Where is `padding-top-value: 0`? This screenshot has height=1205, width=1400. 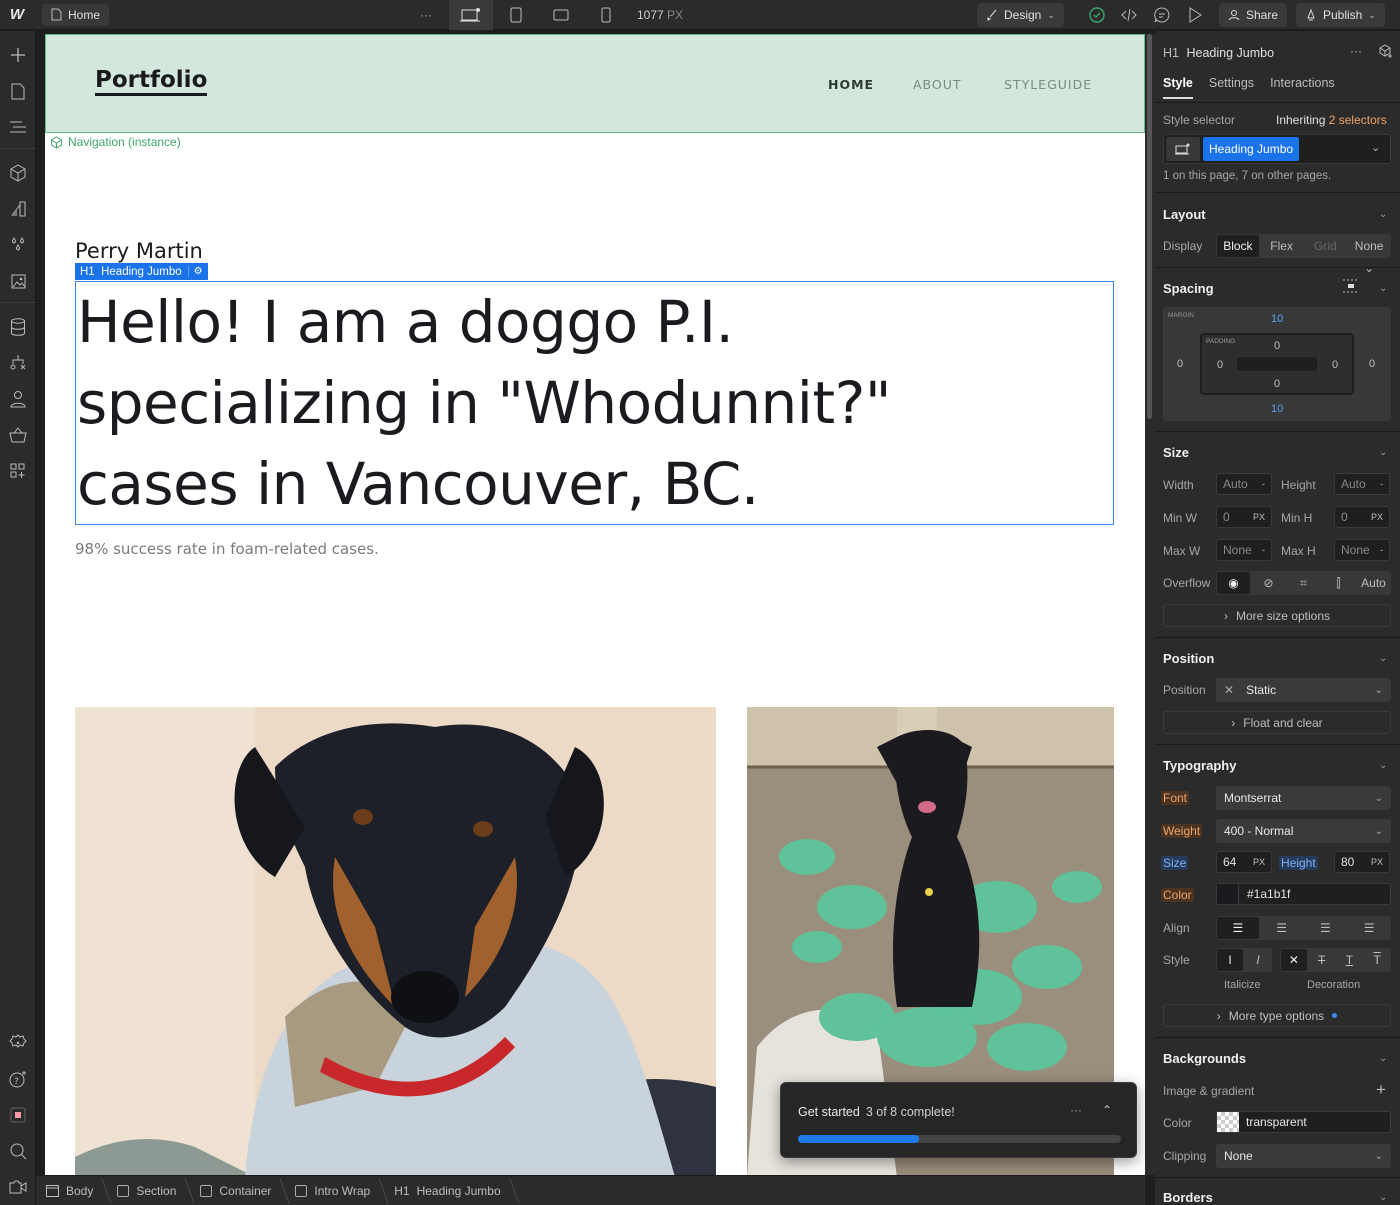 padding-top-value: 0 is located at coordinates (1277, 346).